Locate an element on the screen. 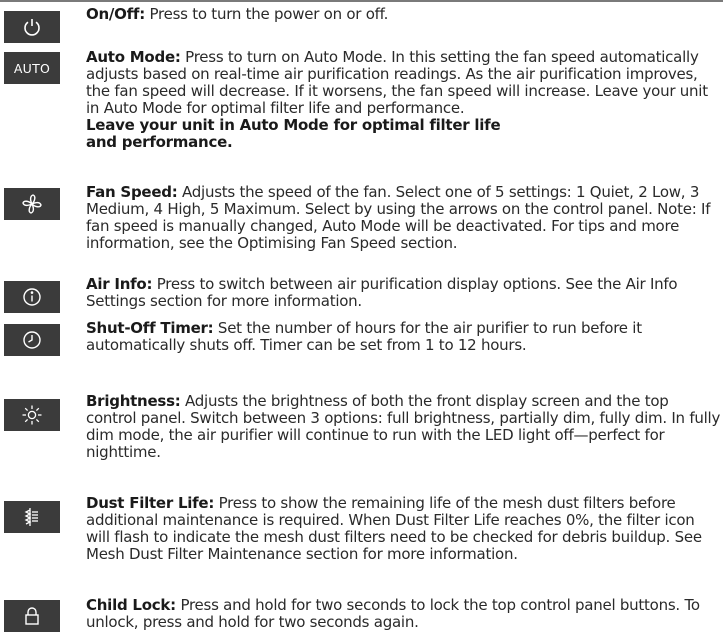 The image size is (723, 641). brightness-icon is located at coordinates (32, 415).